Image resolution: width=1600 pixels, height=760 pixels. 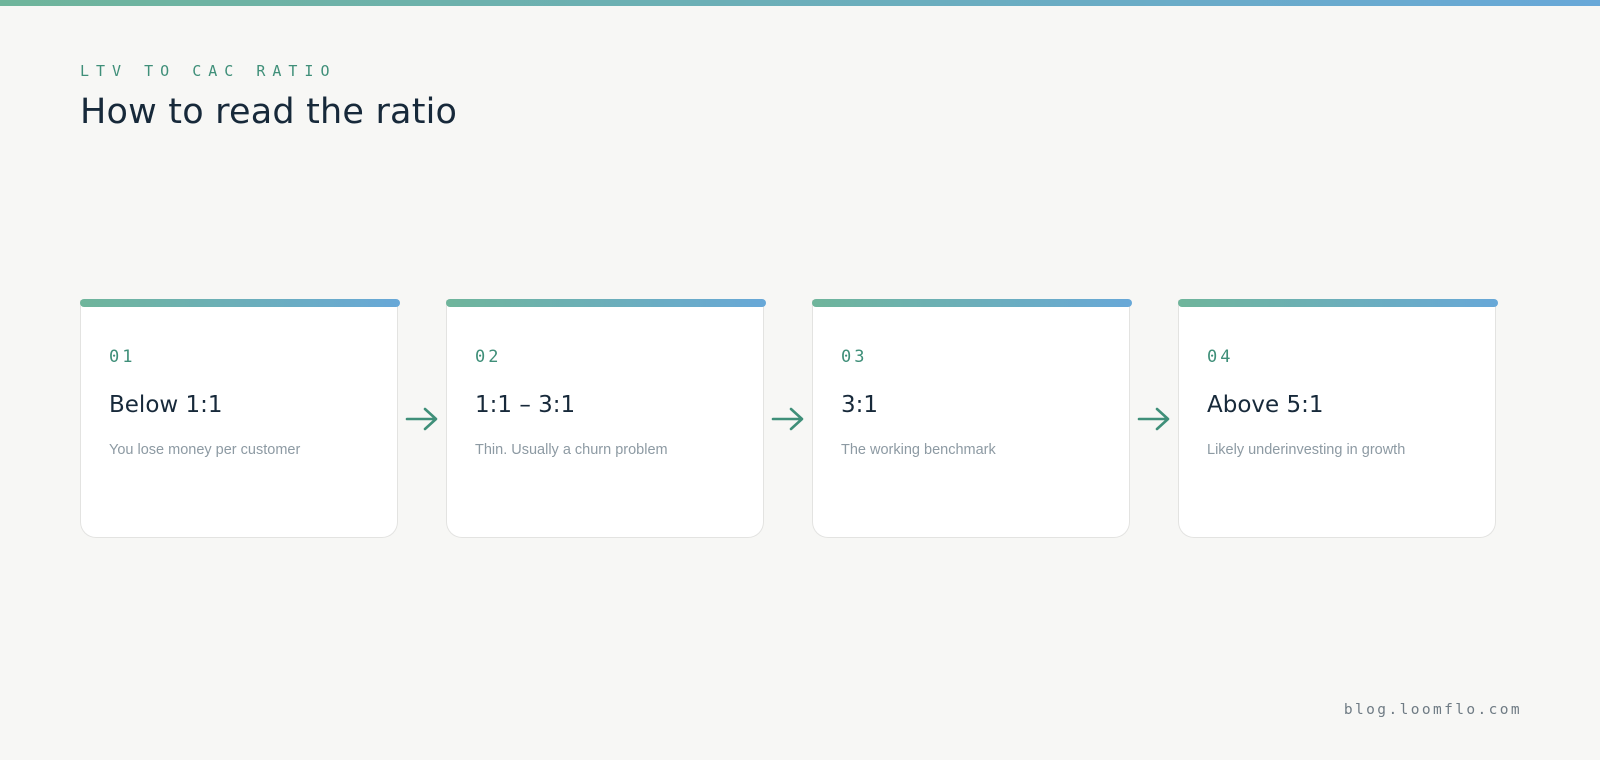 I want to click on eyebrow-label: LTV TO CAC RATIO, so click(x=208, y=71).